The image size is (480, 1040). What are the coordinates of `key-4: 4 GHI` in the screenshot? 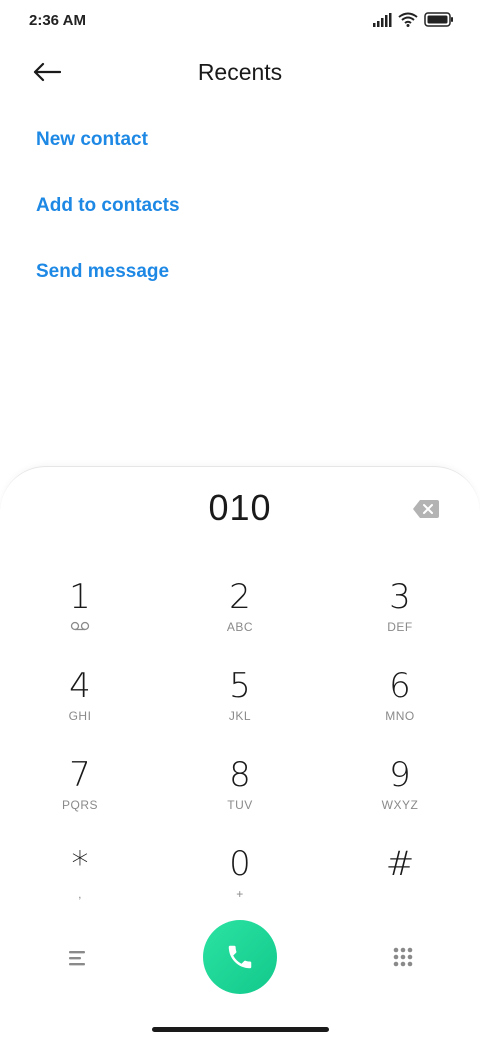 It's located at (80, 706).